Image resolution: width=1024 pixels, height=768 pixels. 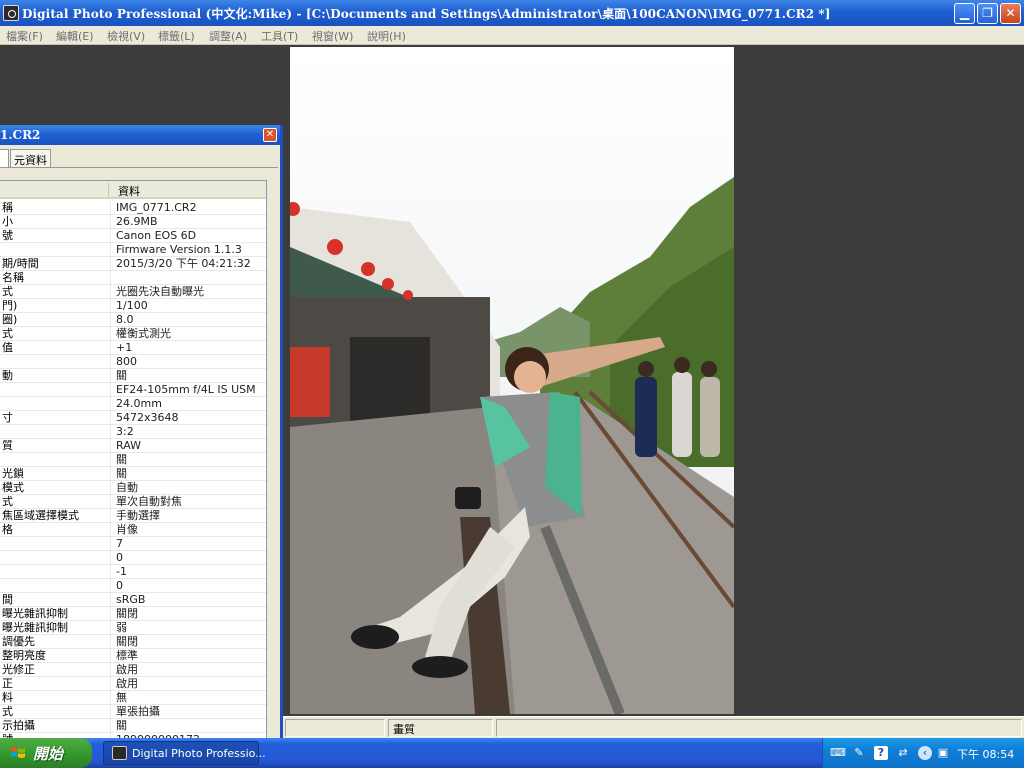 I want to click on status-cell-left, so click(x=335, y=728).